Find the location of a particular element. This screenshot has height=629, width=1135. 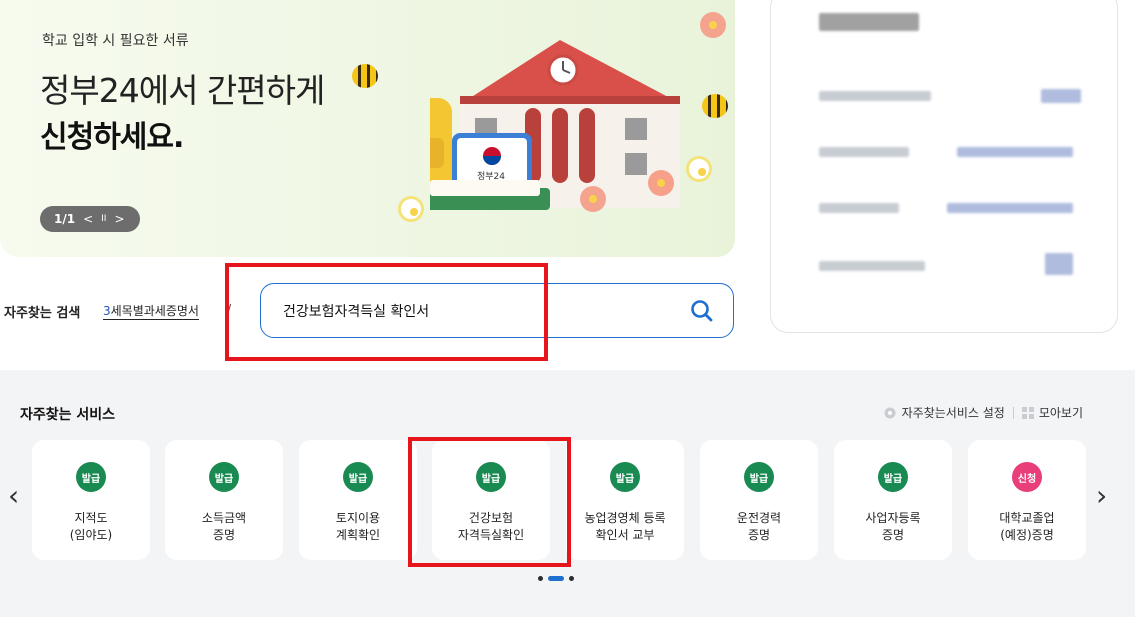

services-settings-link: 자주찾는서비스 설정 is located at coordinates (944, 412).